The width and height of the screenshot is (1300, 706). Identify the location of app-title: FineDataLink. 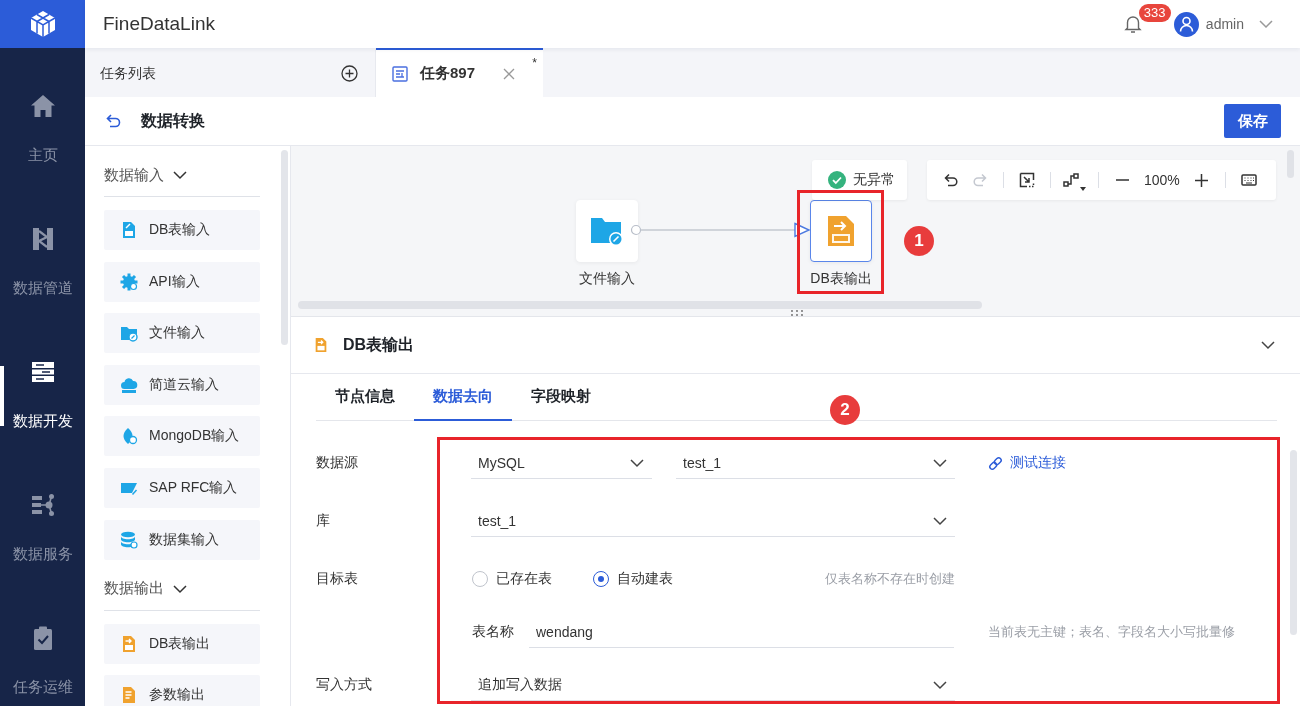
(159, 24).